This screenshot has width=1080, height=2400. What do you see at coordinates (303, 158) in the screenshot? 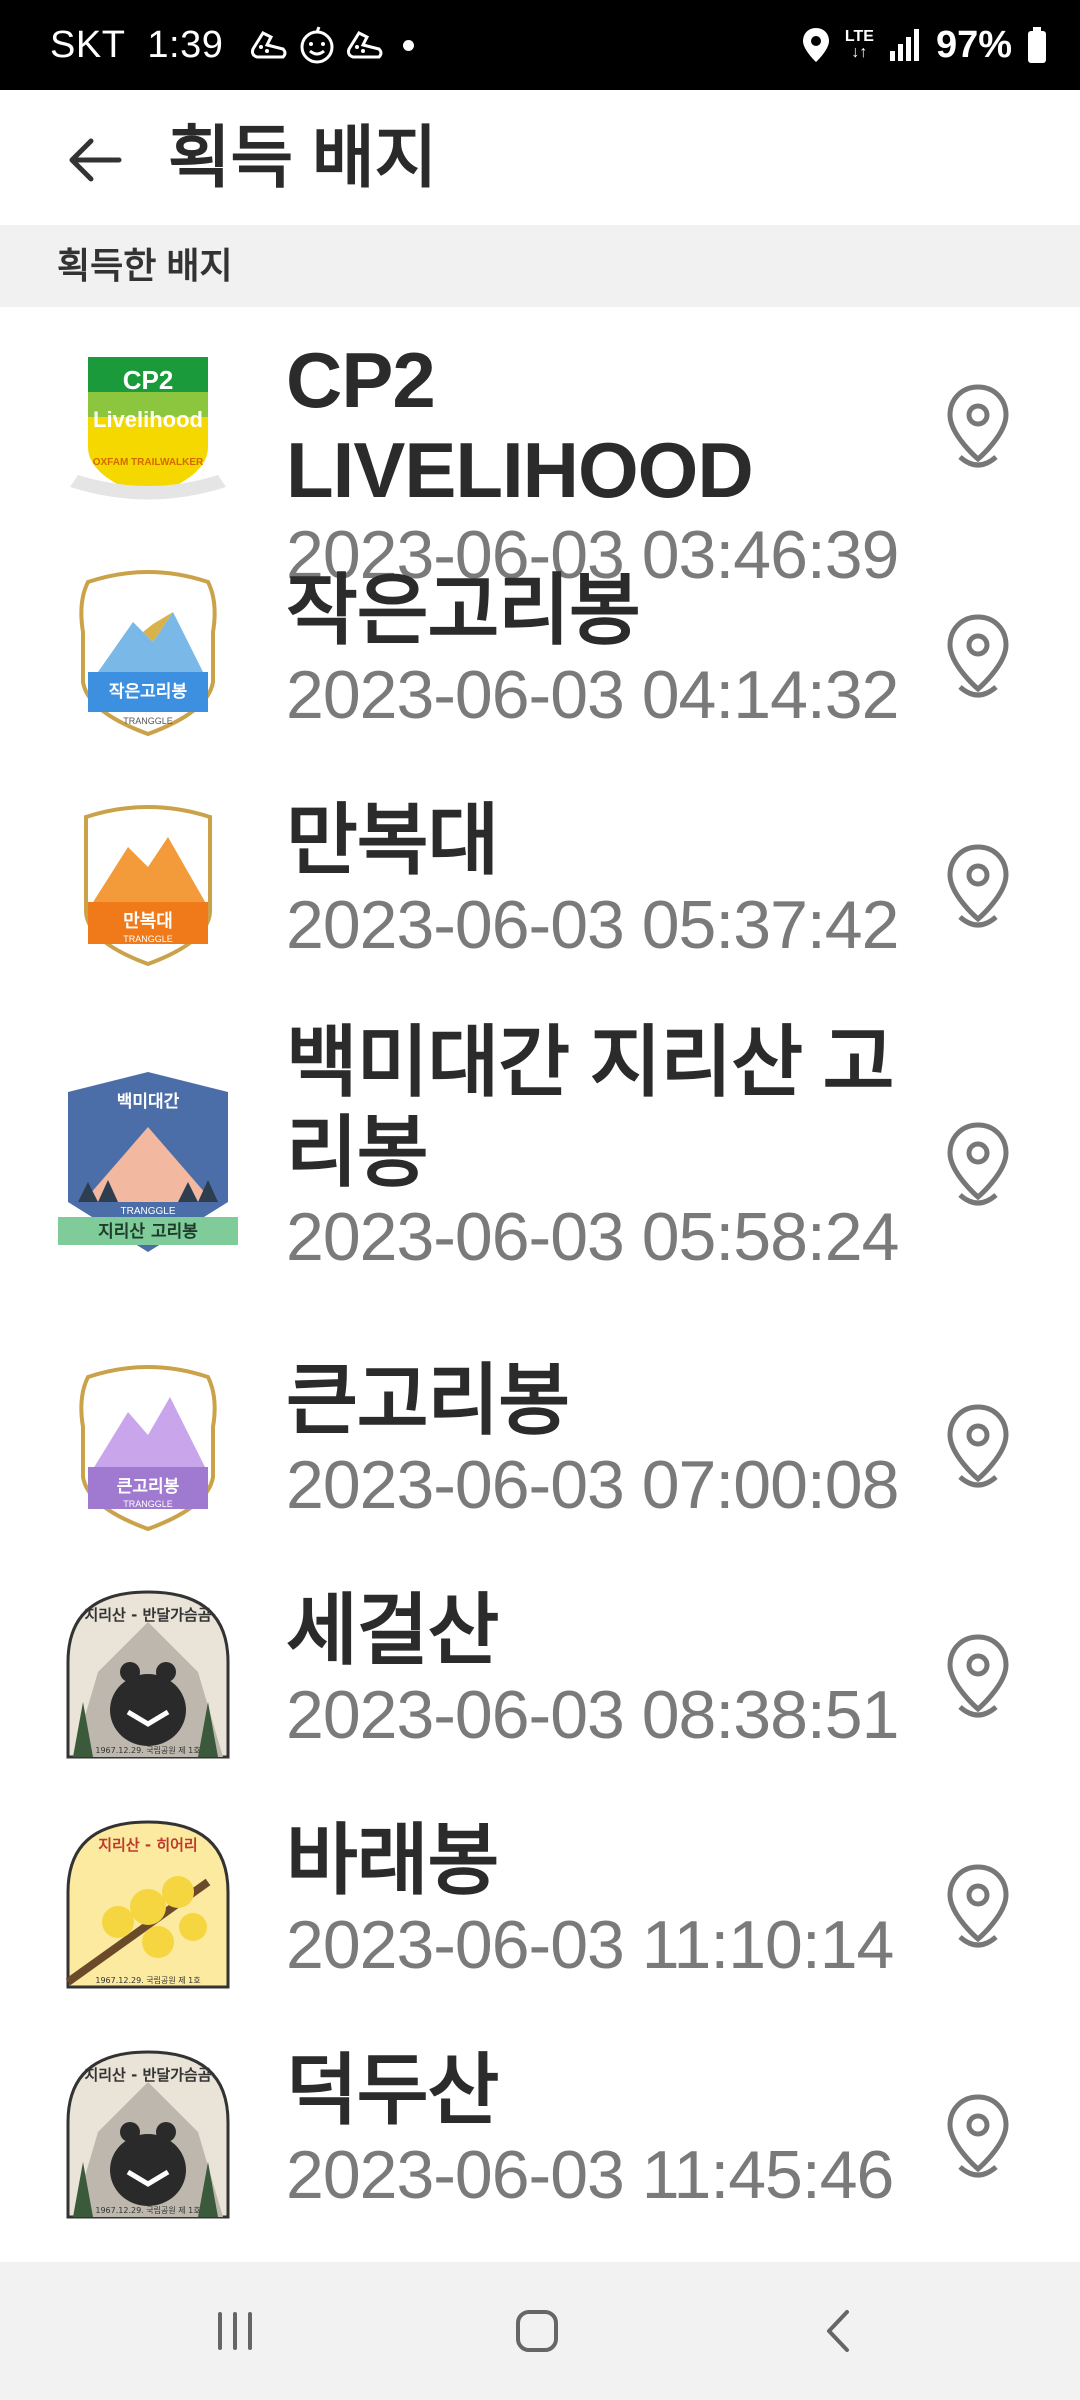
I see `page-title: 획득 배지` at bounding box center [303, 158].